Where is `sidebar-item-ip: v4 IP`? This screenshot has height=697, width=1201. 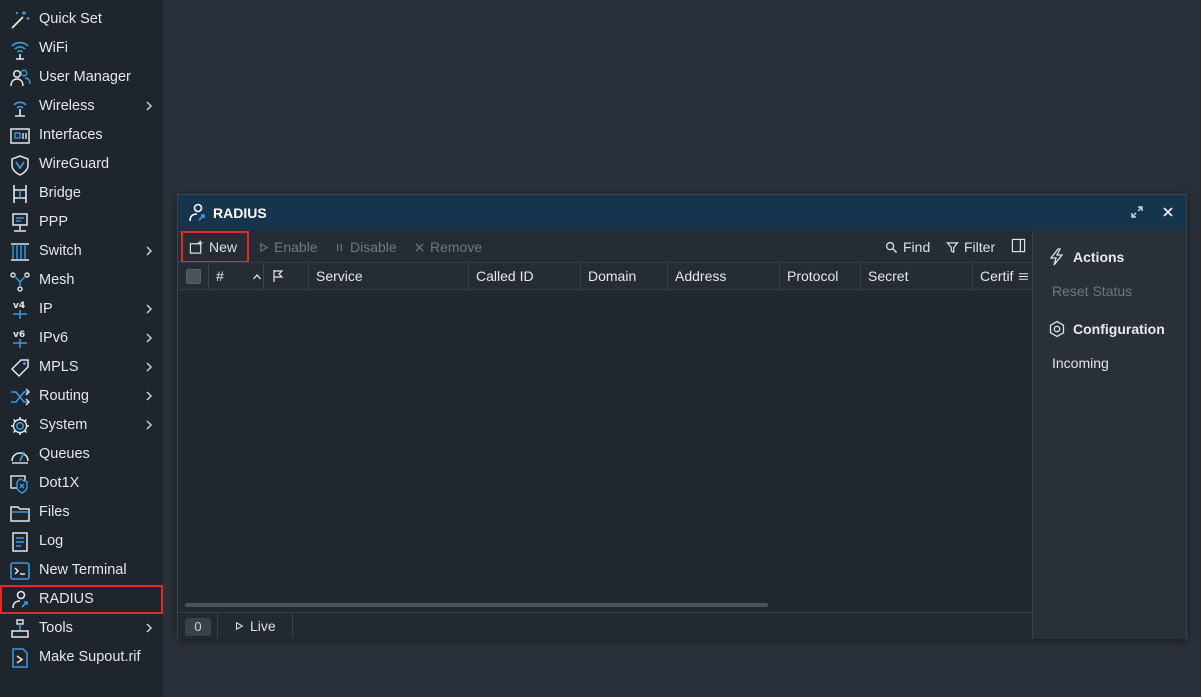 sidebar-item-ip: v4 IP is located at coordinates (81, 309).